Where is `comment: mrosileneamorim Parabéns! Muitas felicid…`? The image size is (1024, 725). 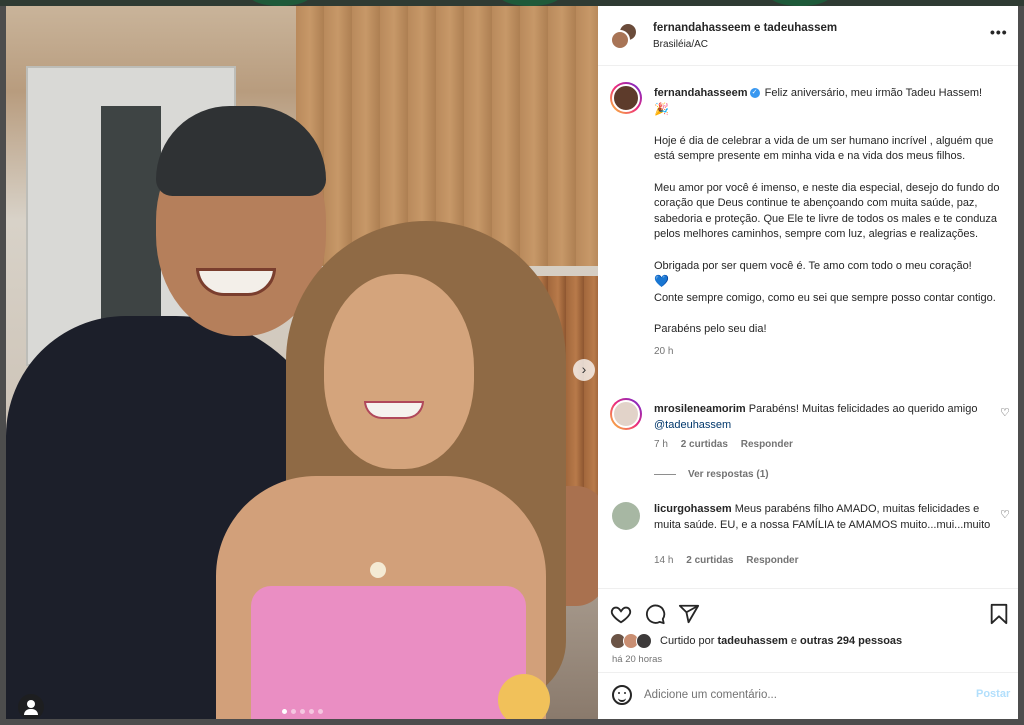
comment: mrosileneamorim Parabéns! Muitas felicid… is located at coordinates (824, 417).